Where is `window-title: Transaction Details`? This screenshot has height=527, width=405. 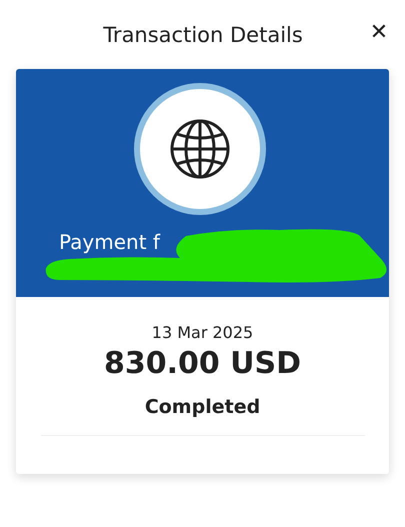 window-title: Transaction Details is located at coordinates (203, 35).